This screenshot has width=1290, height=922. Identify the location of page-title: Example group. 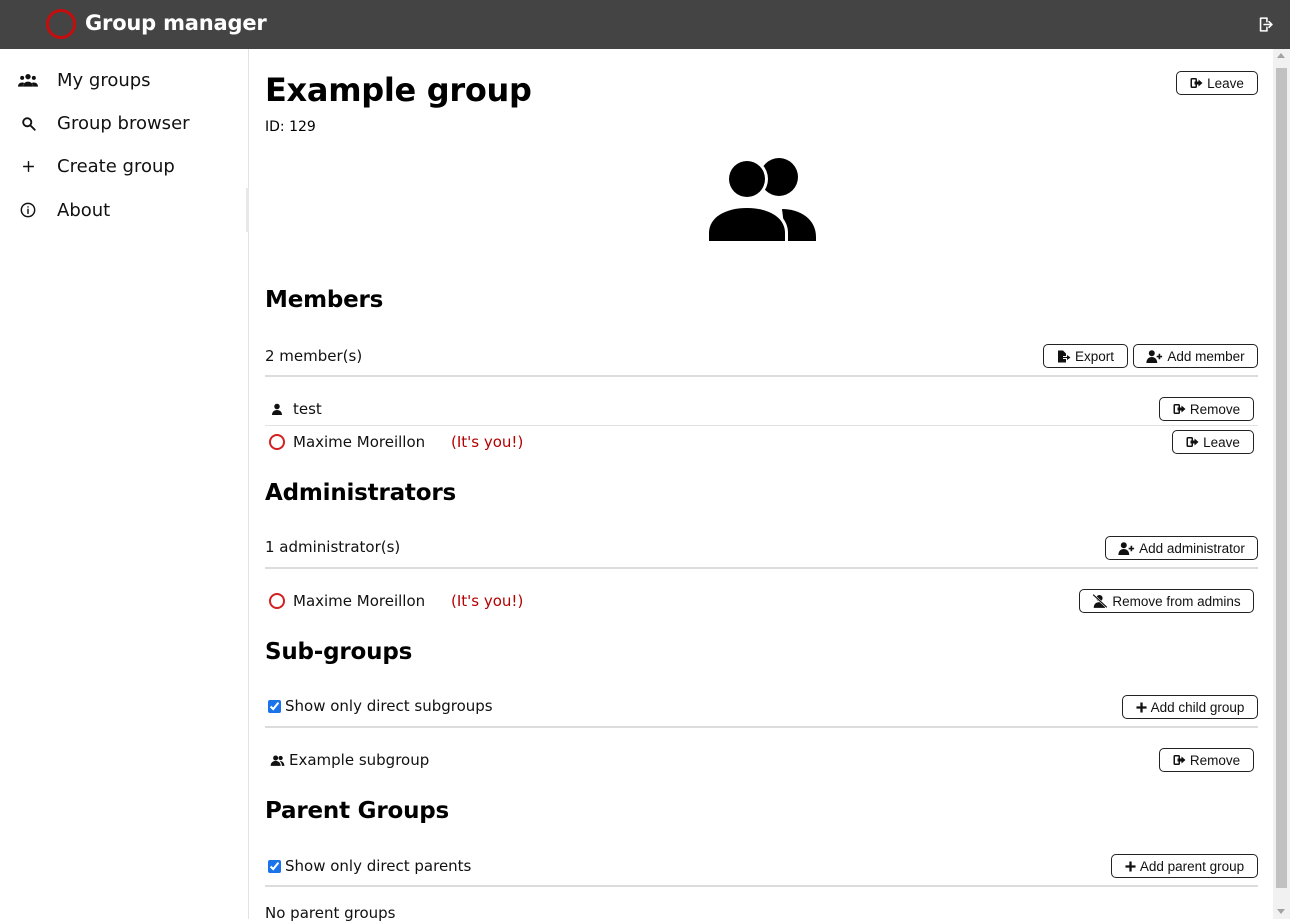
(398, 90).